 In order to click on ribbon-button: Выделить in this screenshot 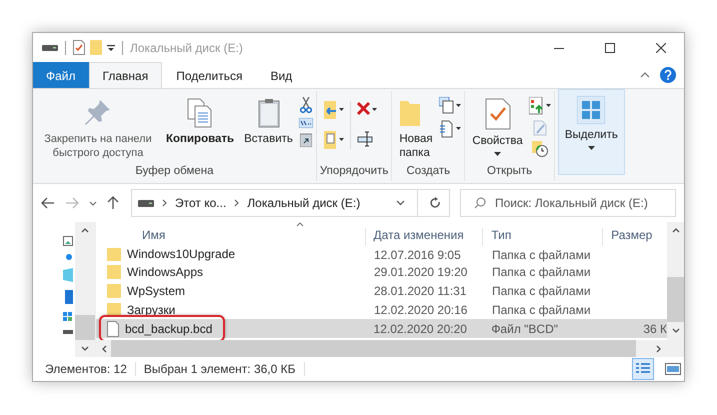, I will do `click(591, 132)`.